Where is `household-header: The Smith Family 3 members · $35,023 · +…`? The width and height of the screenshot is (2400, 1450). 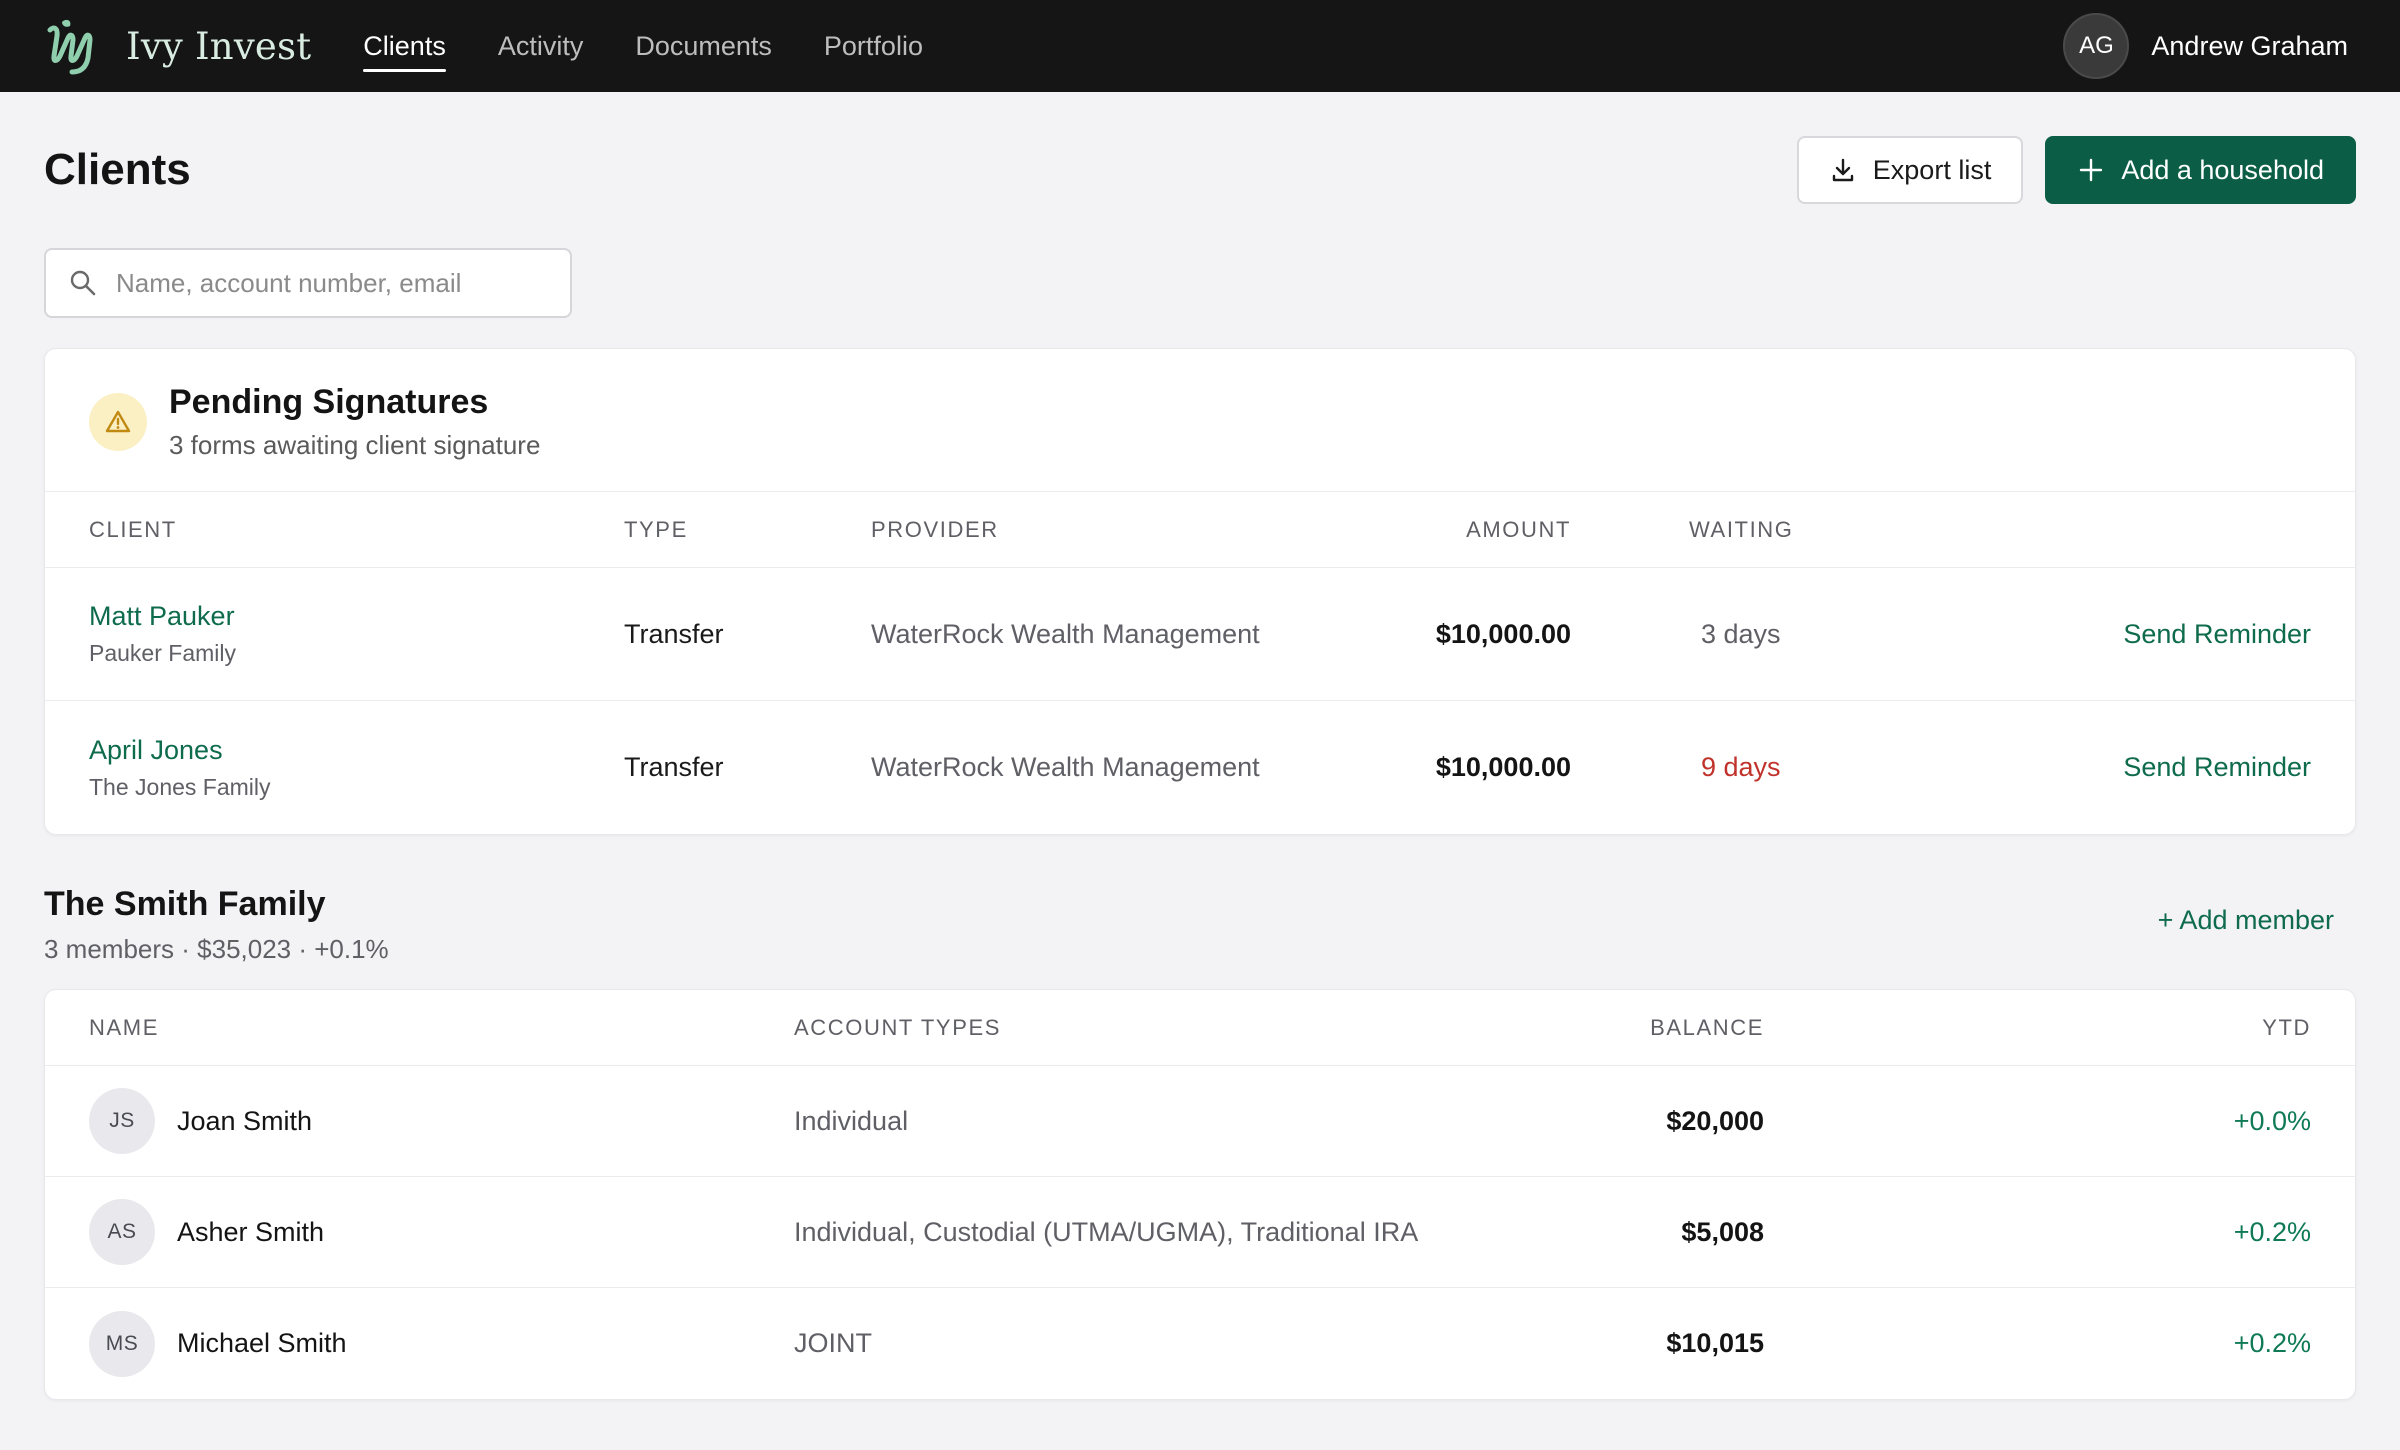 household-header: The Smith Family 3 members · $35,023 · +… is located at coordinates (1200, 925).